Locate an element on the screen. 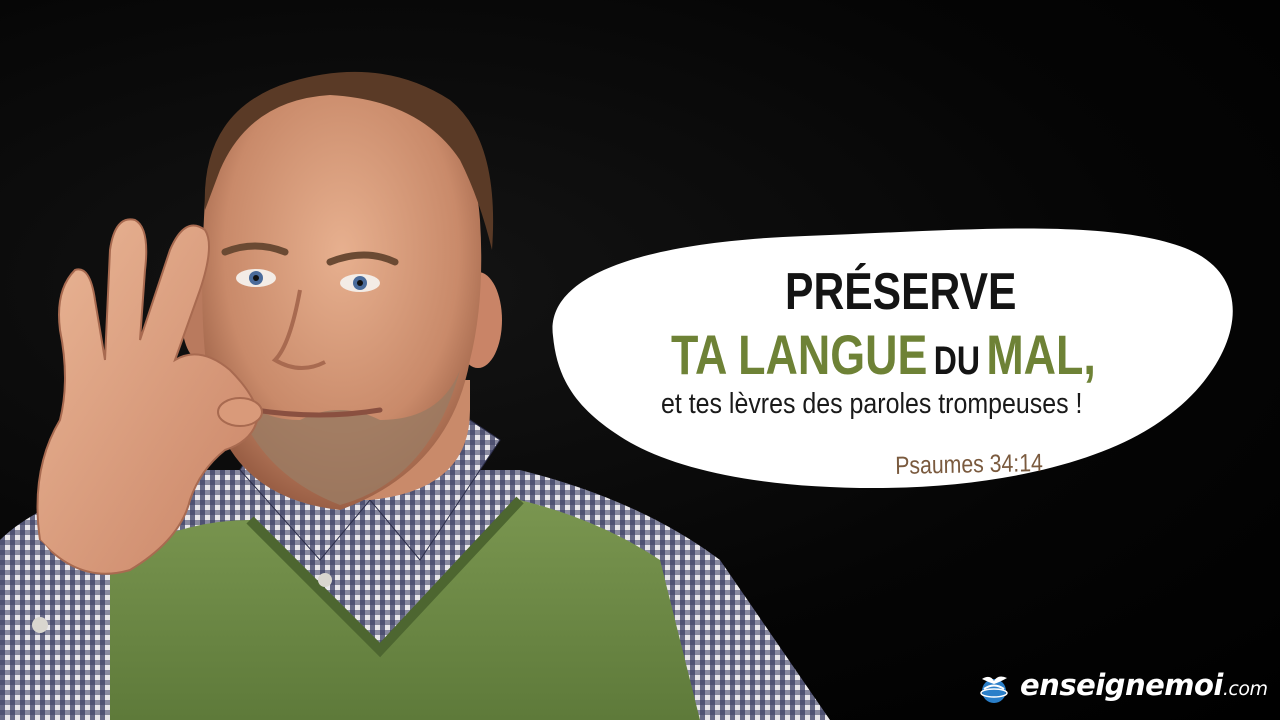 The width and height of the screenshot is (1280, 720). brand-logo: enseignemoi.com is located at coordinates (1121, 688).